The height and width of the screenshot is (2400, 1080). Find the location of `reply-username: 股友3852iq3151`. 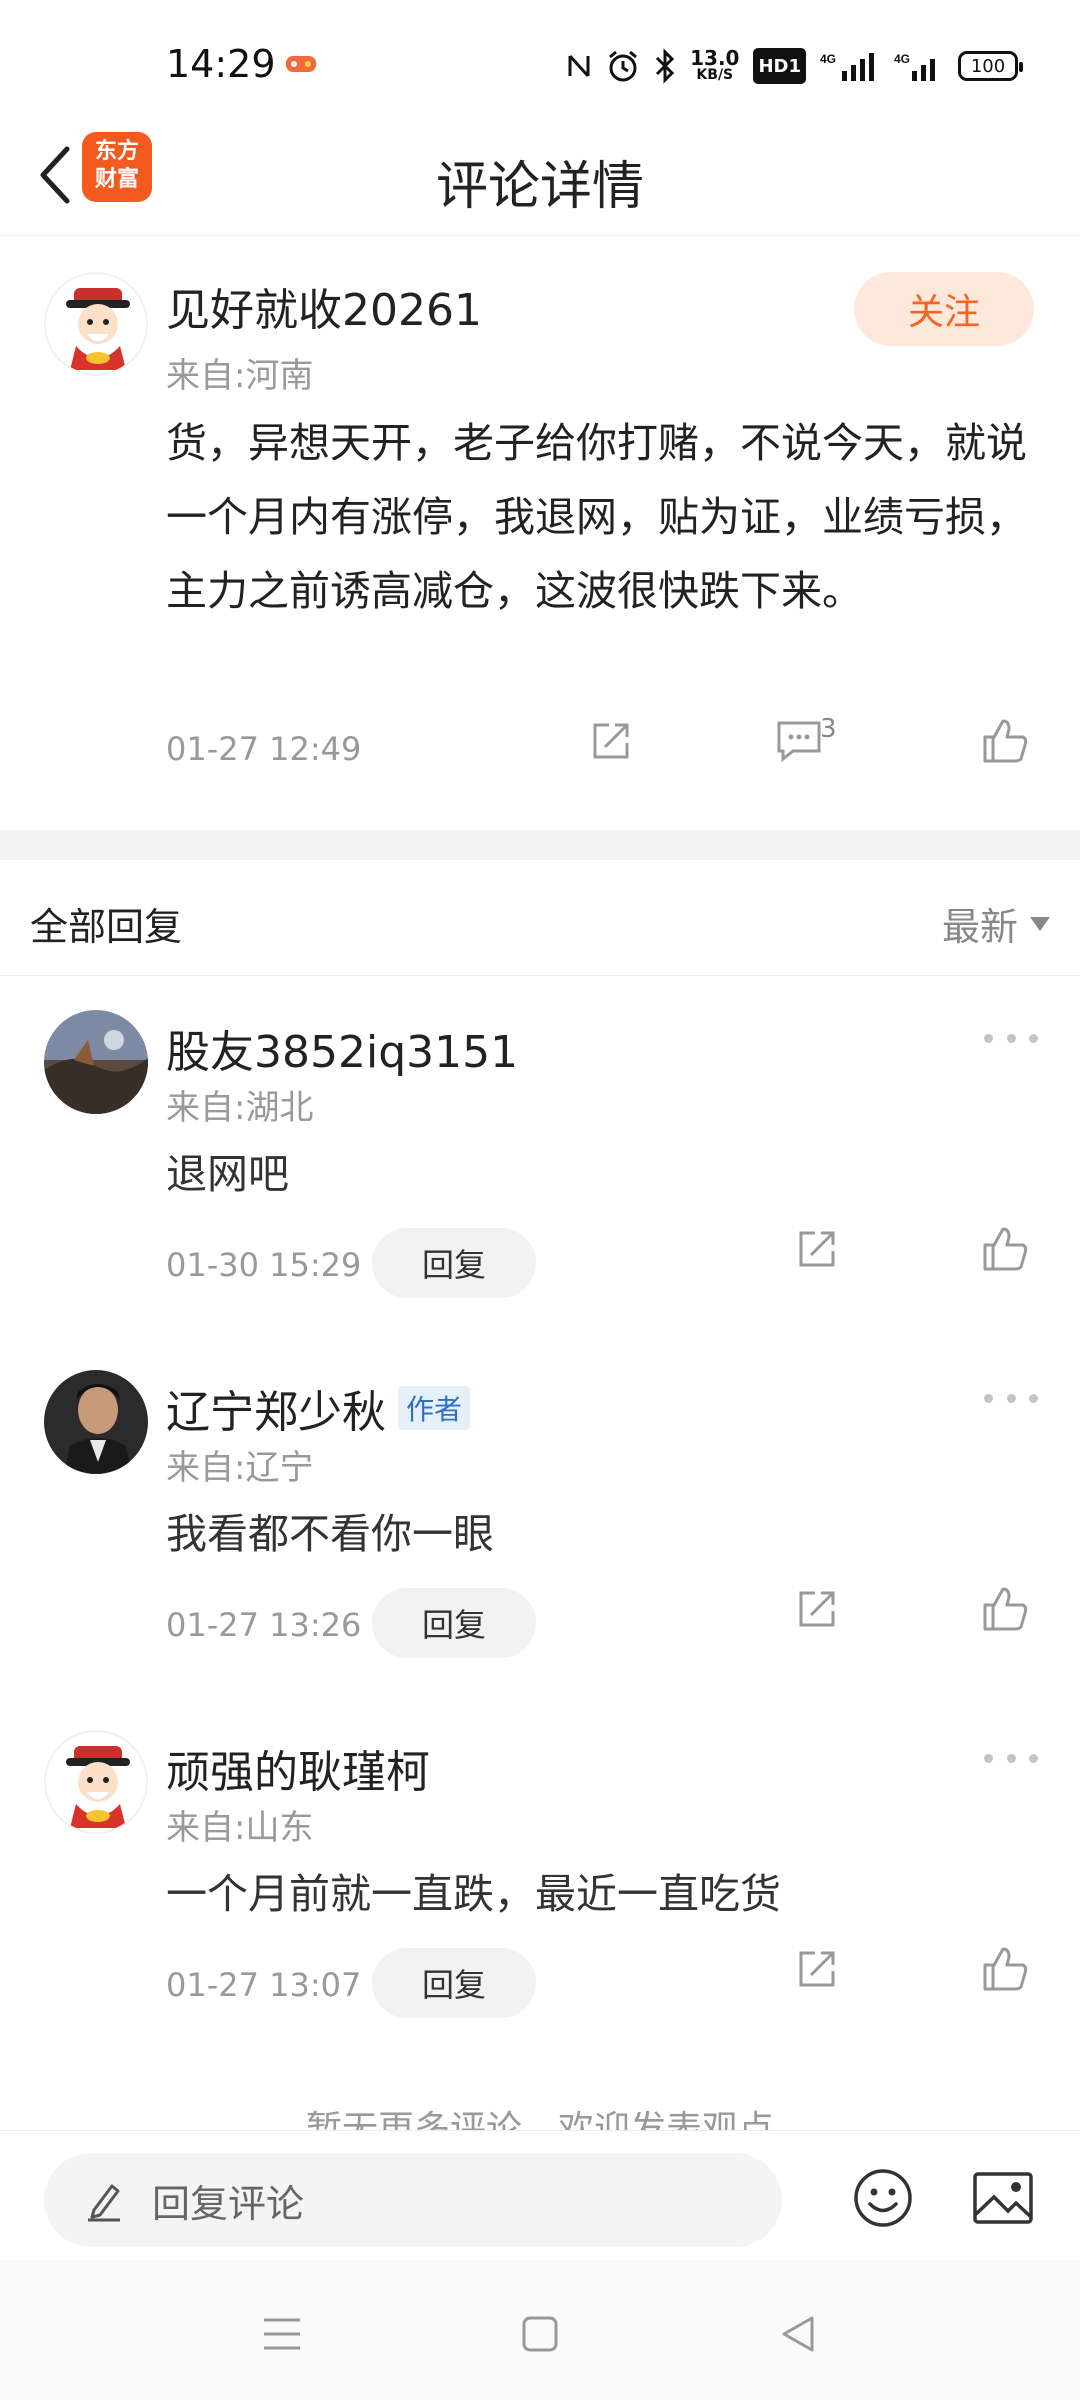

reply-username: 股友3852iq3151 is located at coordinates (342, 1048).